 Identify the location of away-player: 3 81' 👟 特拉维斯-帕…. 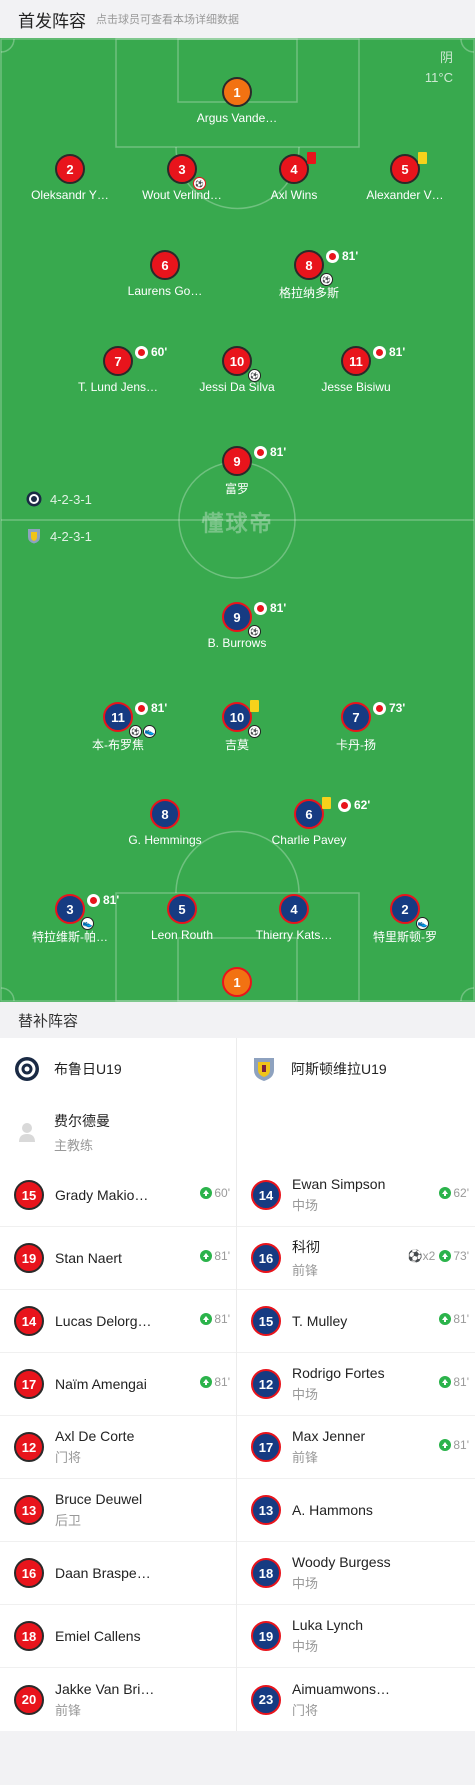
(70, 919).